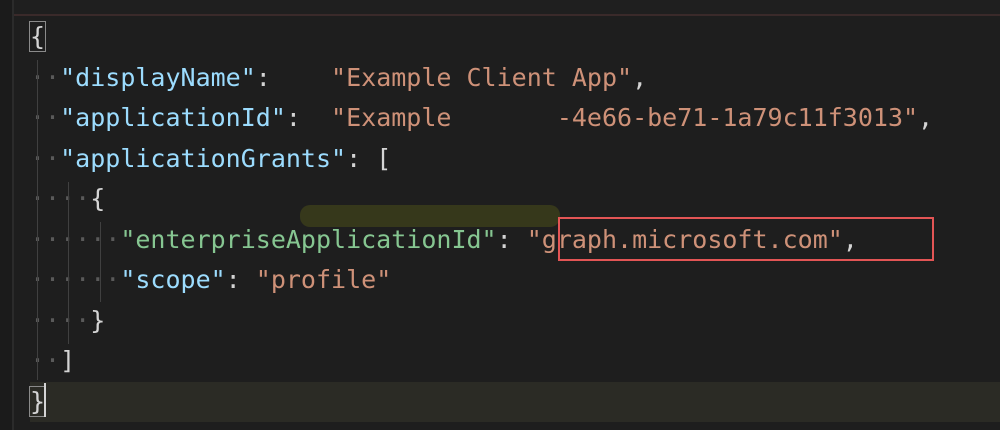 Image resolution: width=1000 pixels, height=430 pixels. I want to click on code-line: ····}, so click(515, 321).